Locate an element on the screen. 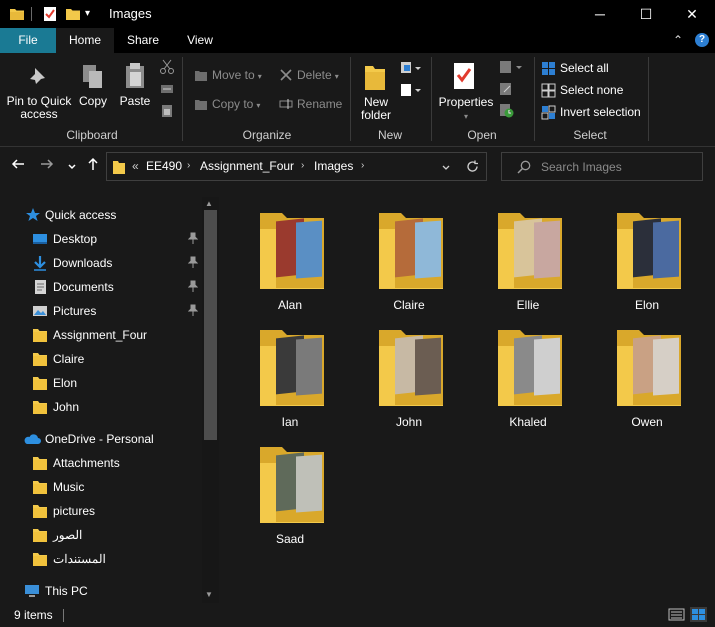  sidebar-item-label: OneDrive - Personal is located at coordinates (99, 439).